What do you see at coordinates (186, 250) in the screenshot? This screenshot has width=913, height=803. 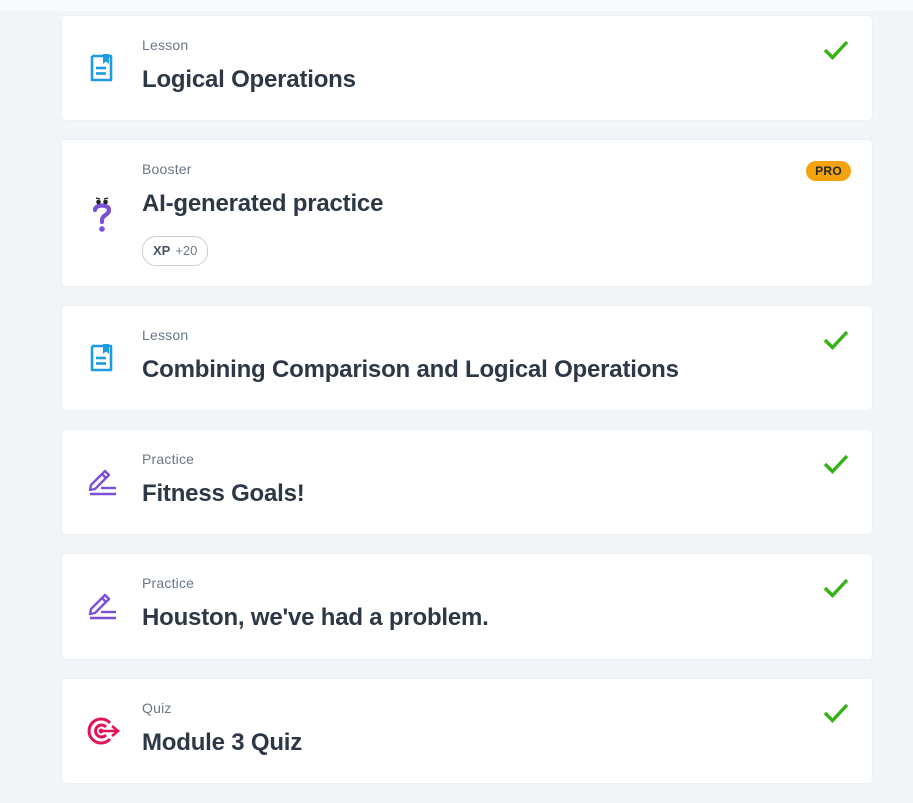 I see `xp-value: +20` at bounding box center [186, 250].